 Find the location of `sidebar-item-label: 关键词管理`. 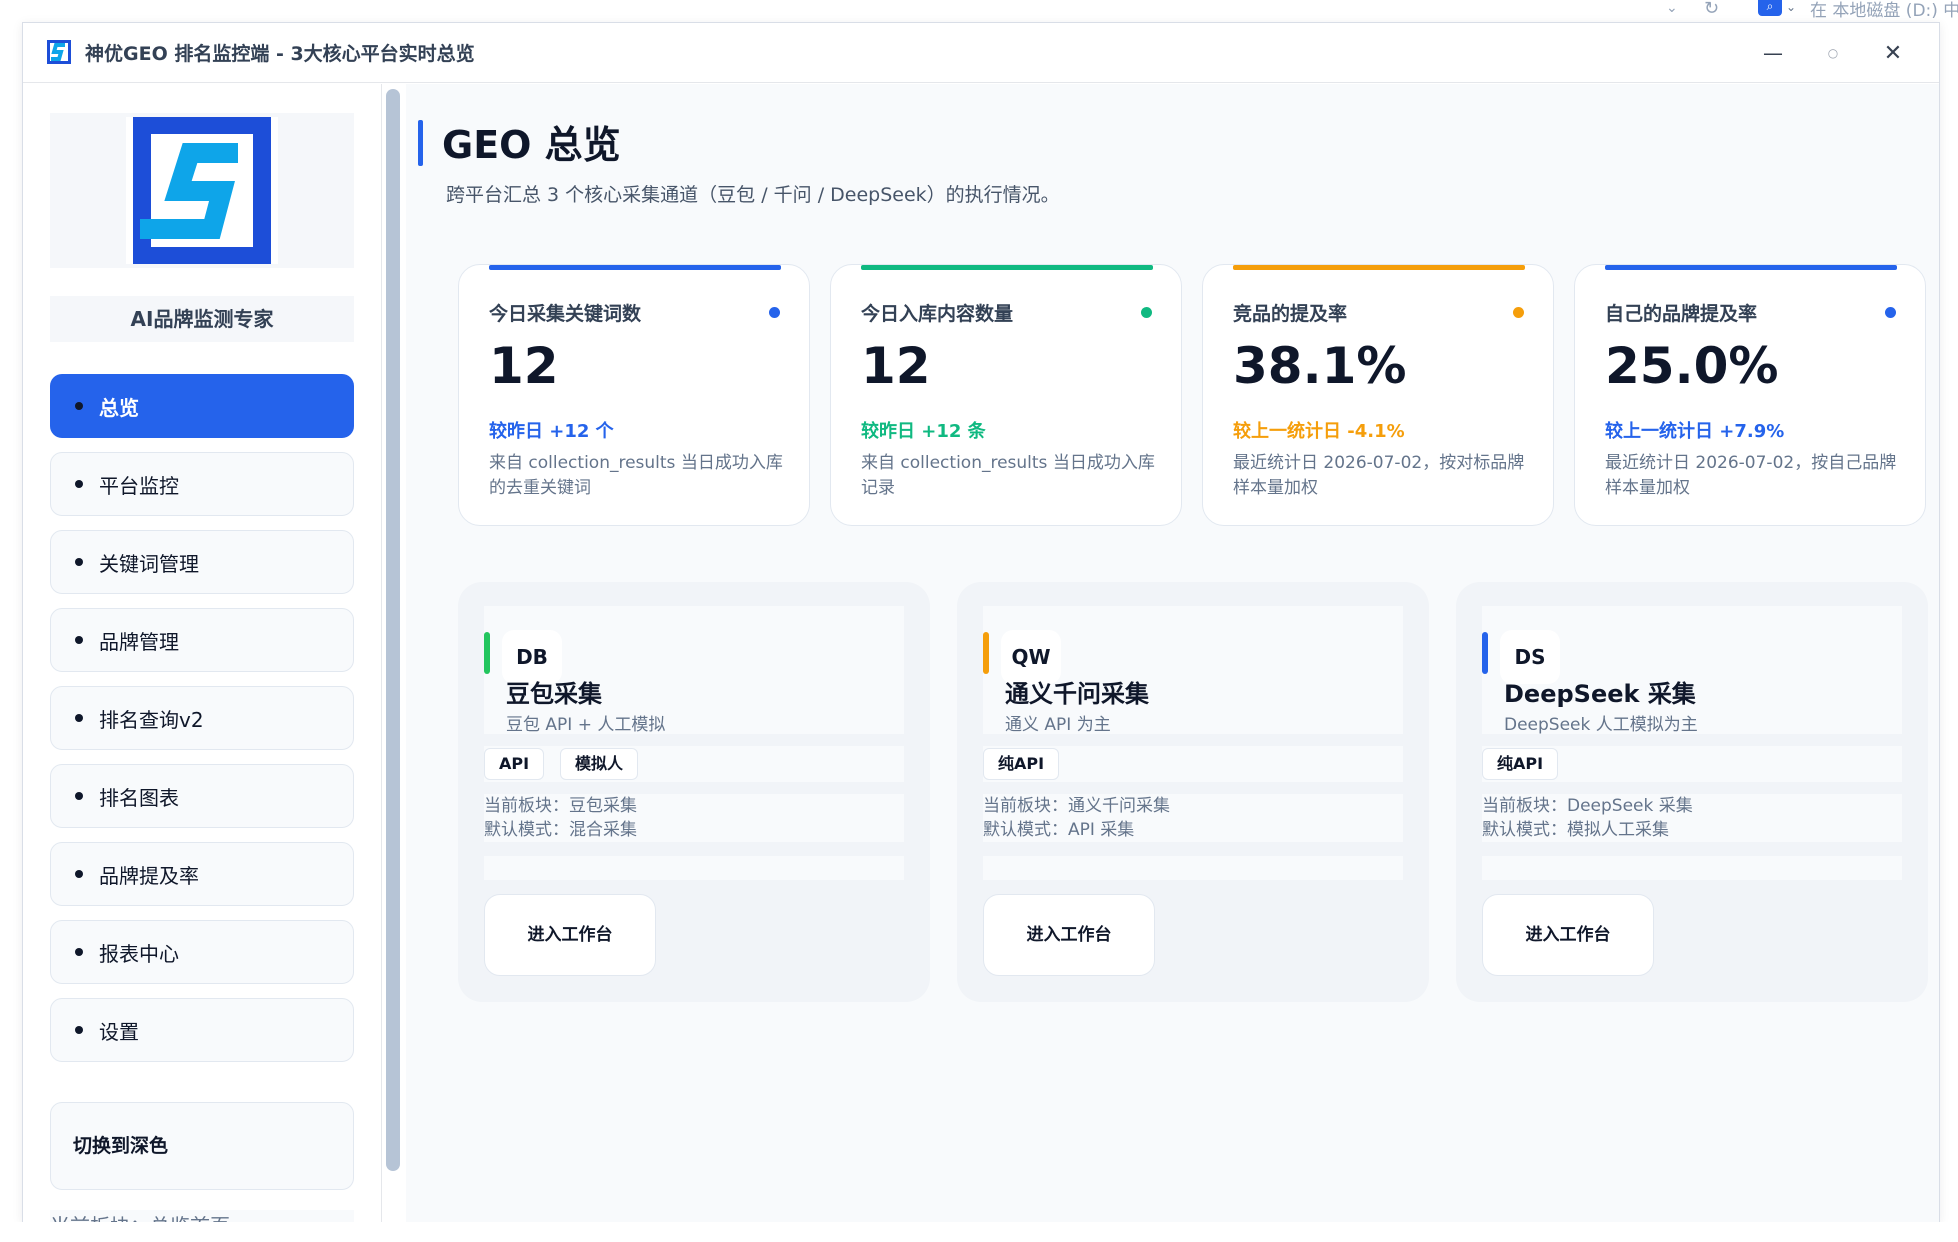

sidebar-item-label: 关键词管理 is located at coordinates (149, 563).